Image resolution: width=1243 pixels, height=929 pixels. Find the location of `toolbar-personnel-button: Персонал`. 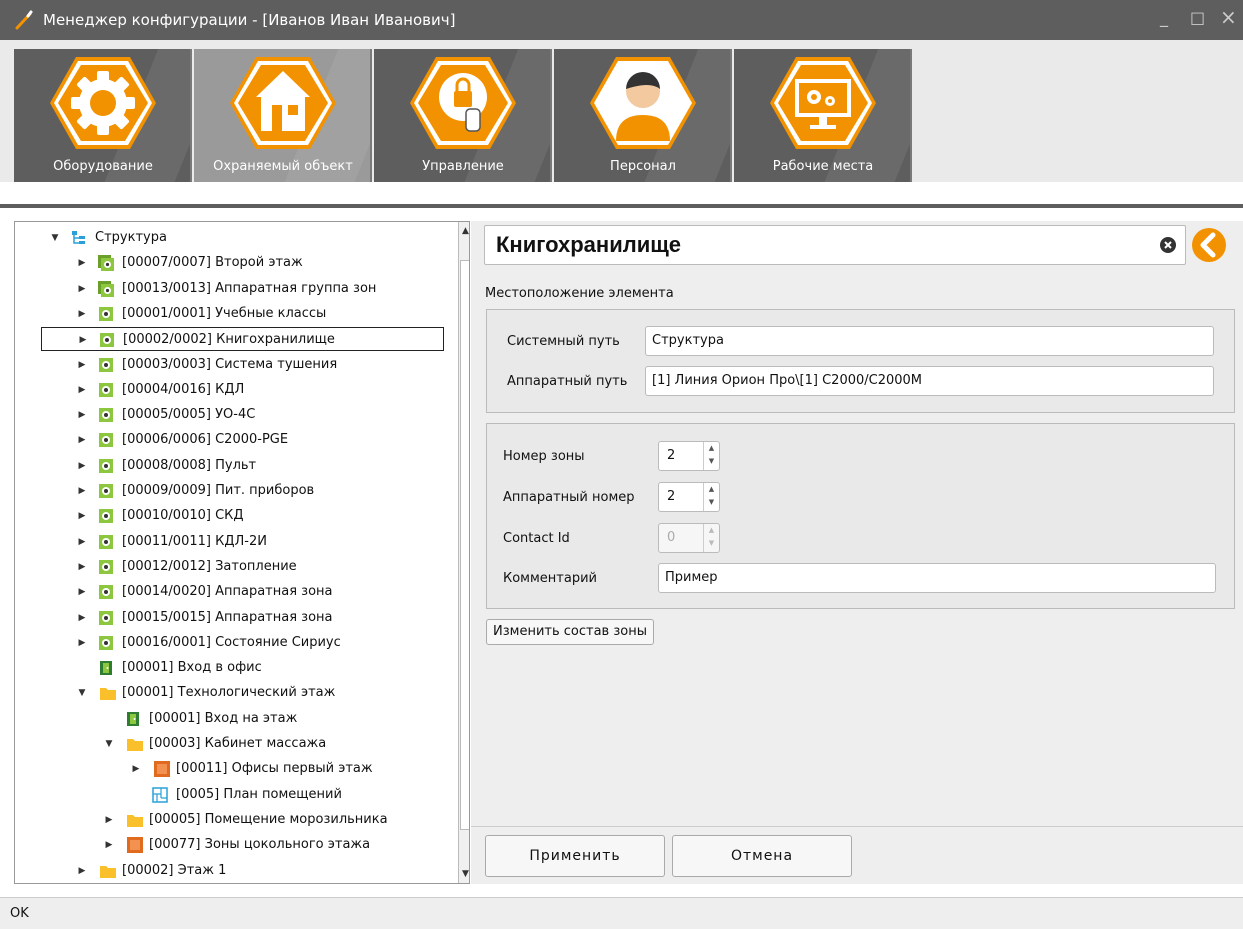

toolbar-personnel-button: Персонал is located at coordinates (643, 115).